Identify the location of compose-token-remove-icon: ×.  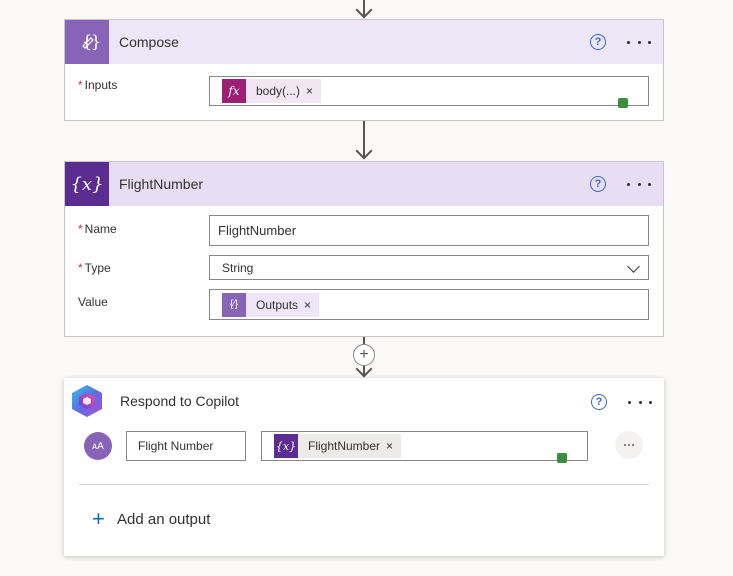
(313, 91).